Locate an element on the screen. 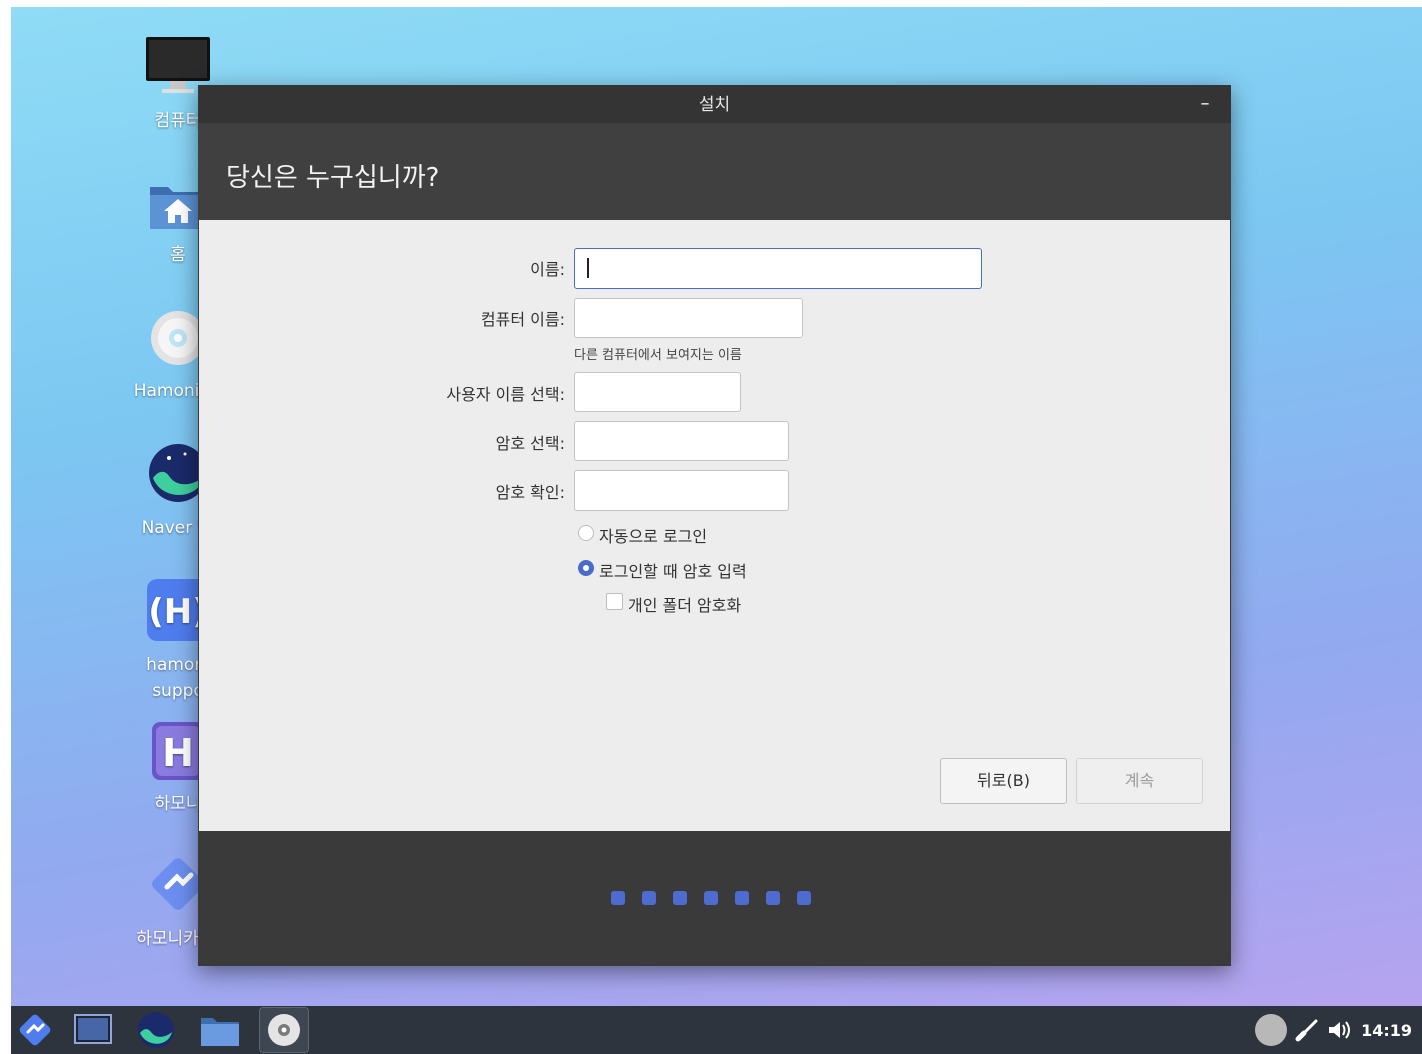  desktop-icon is located at coordinates (93, 1029).